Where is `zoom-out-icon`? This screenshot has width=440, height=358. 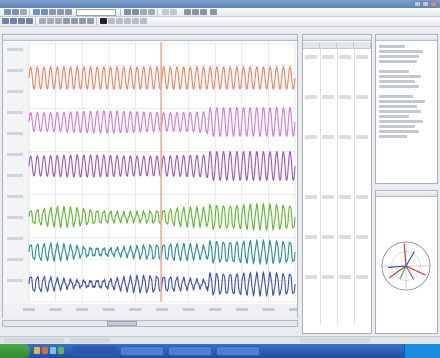 zoom-out-icon is located at coordinates (44, 12).